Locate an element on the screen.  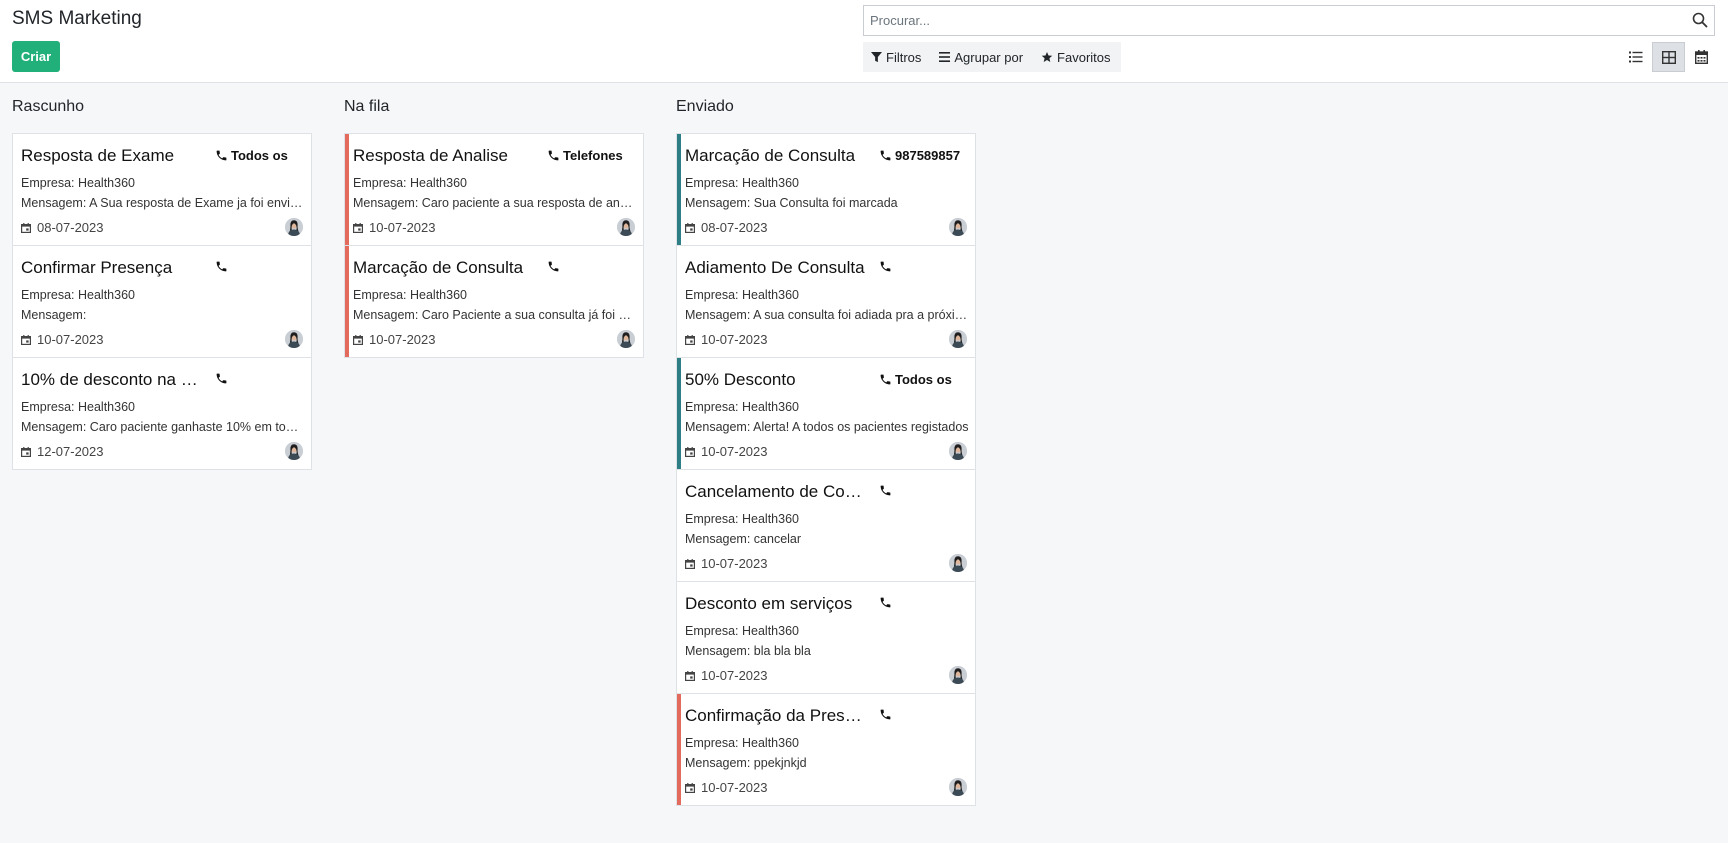
list-view-button is located at coordinates (1635, 57).